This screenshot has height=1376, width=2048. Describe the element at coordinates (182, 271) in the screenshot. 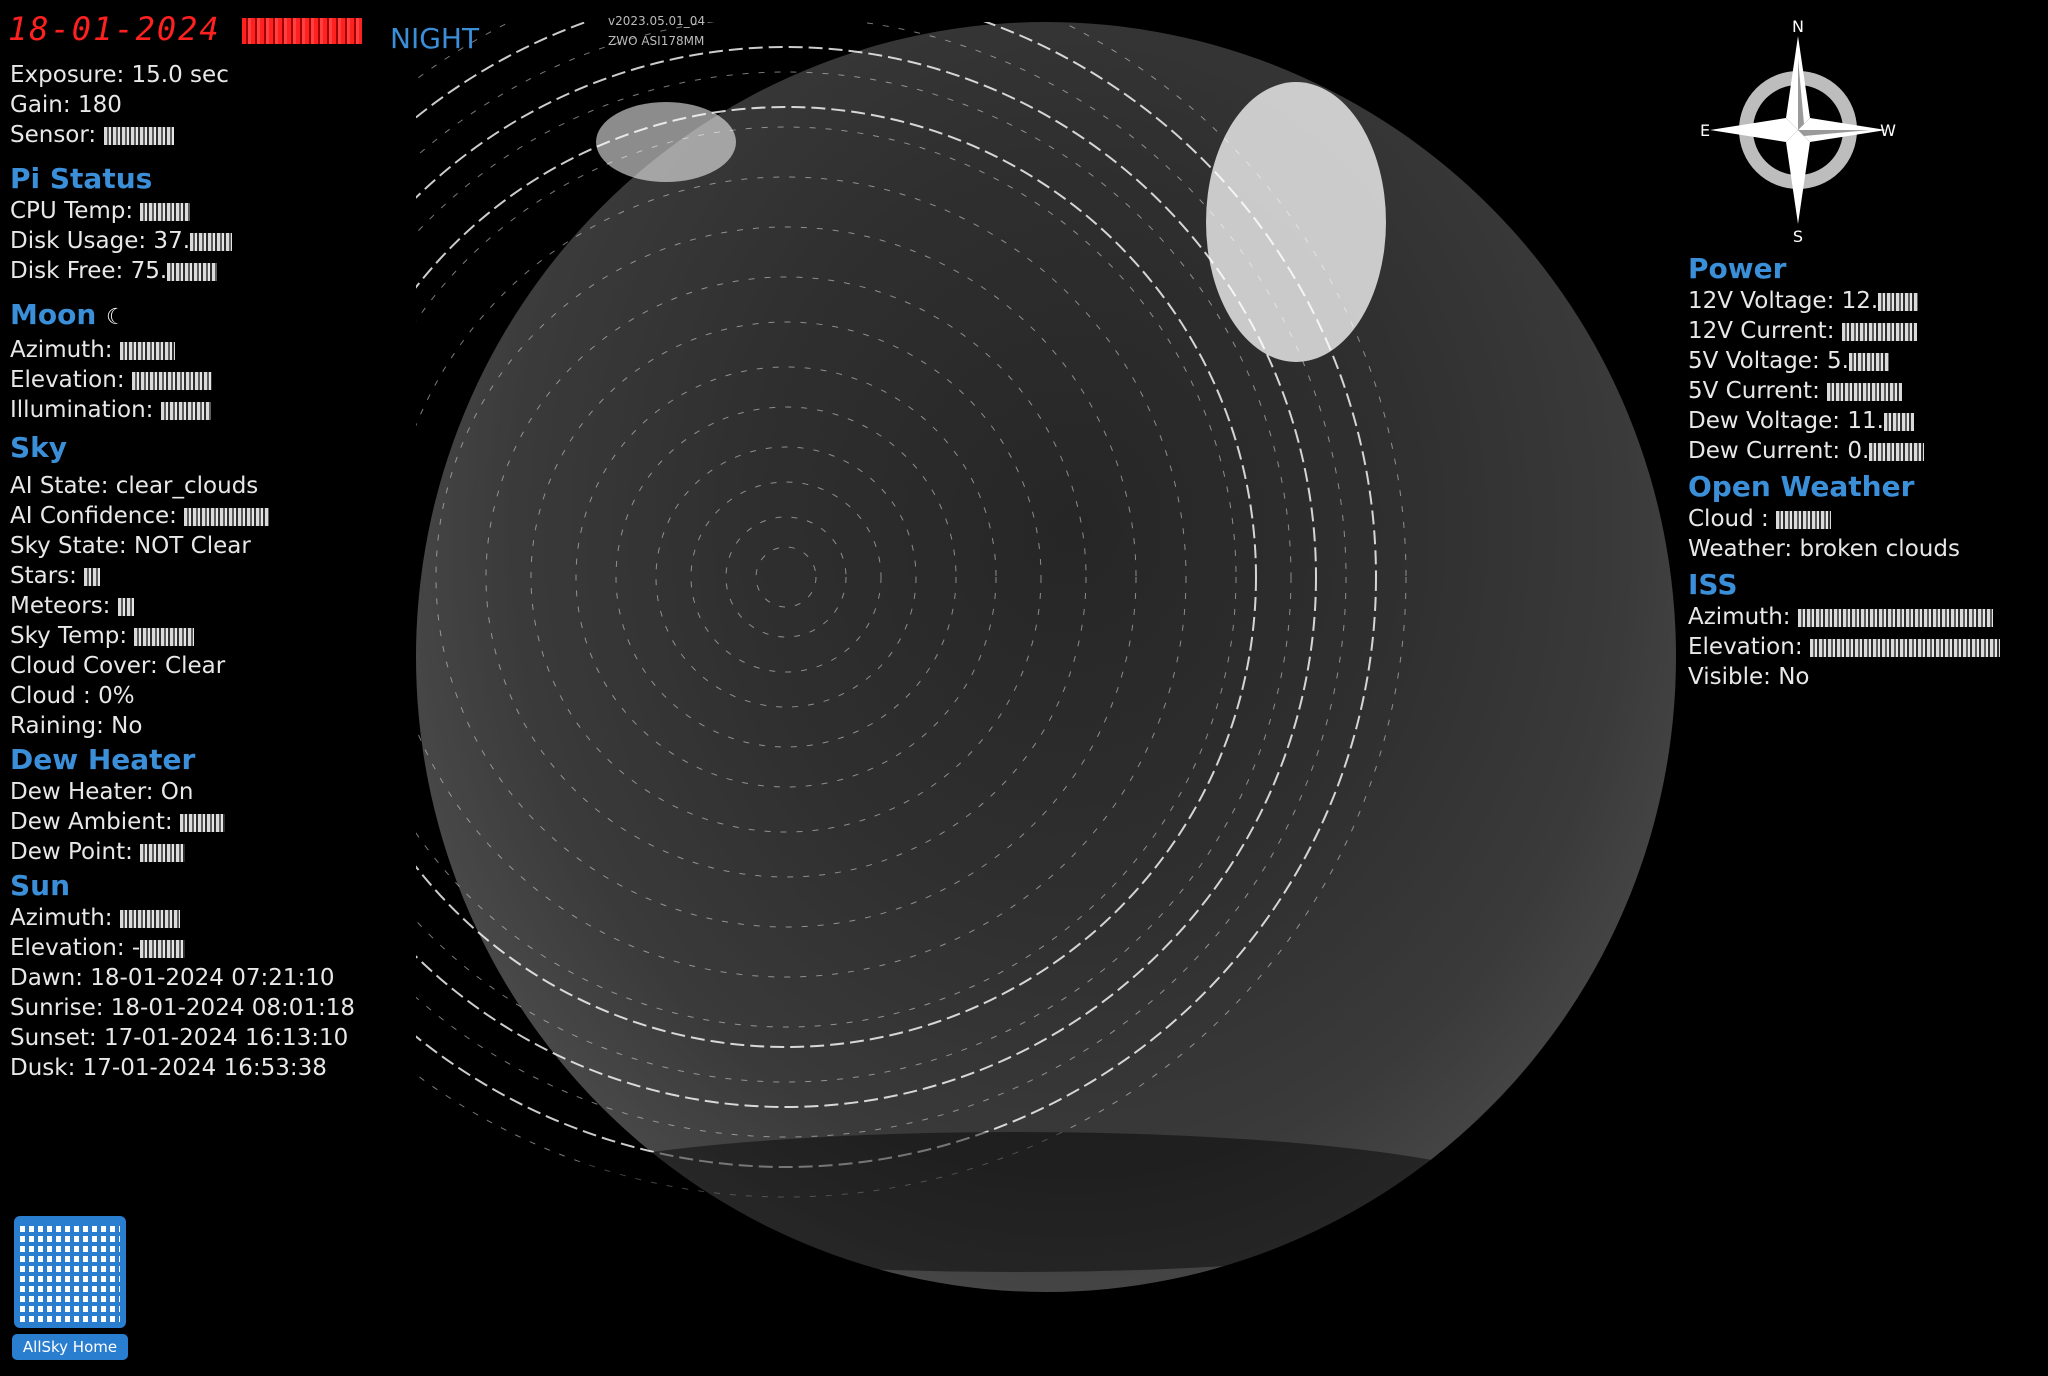

I see `disk-free-text: Disk Free: 75.` at that location.